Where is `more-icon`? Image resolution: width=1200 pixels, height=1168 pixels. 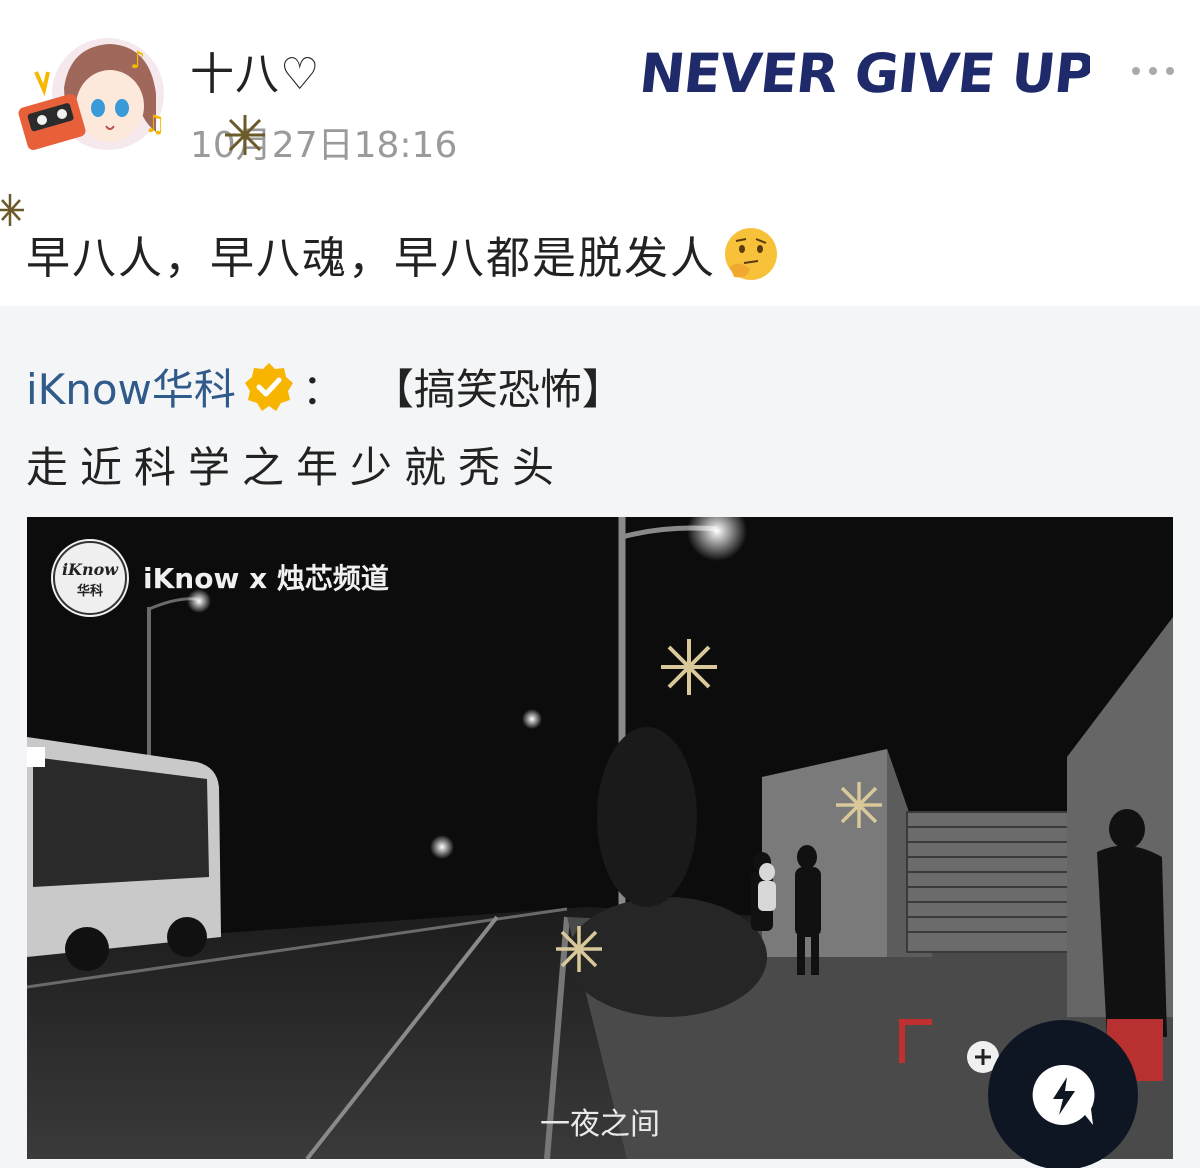 more-icon is located at coordinates (1153, 71).